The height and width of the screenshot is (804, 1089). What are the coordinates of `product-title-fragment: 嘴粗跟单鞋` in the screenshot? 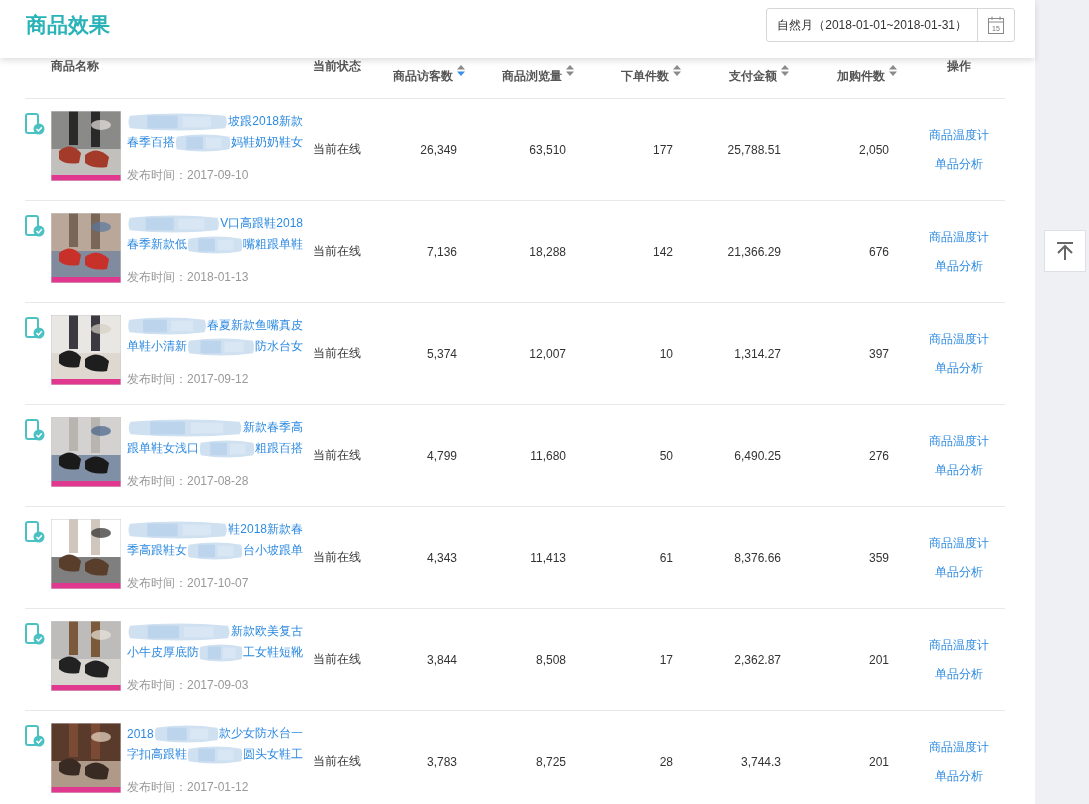 It's located at (273, 244).